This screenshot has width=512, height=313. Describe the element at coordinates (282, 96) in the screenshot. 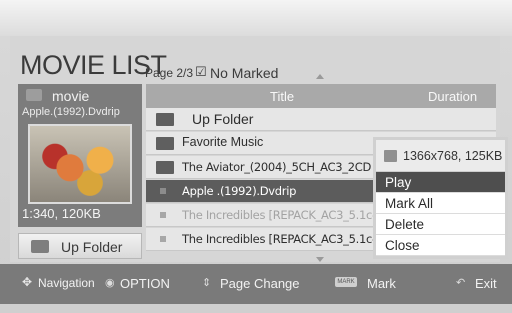

I see `column-title: Title` at that location.